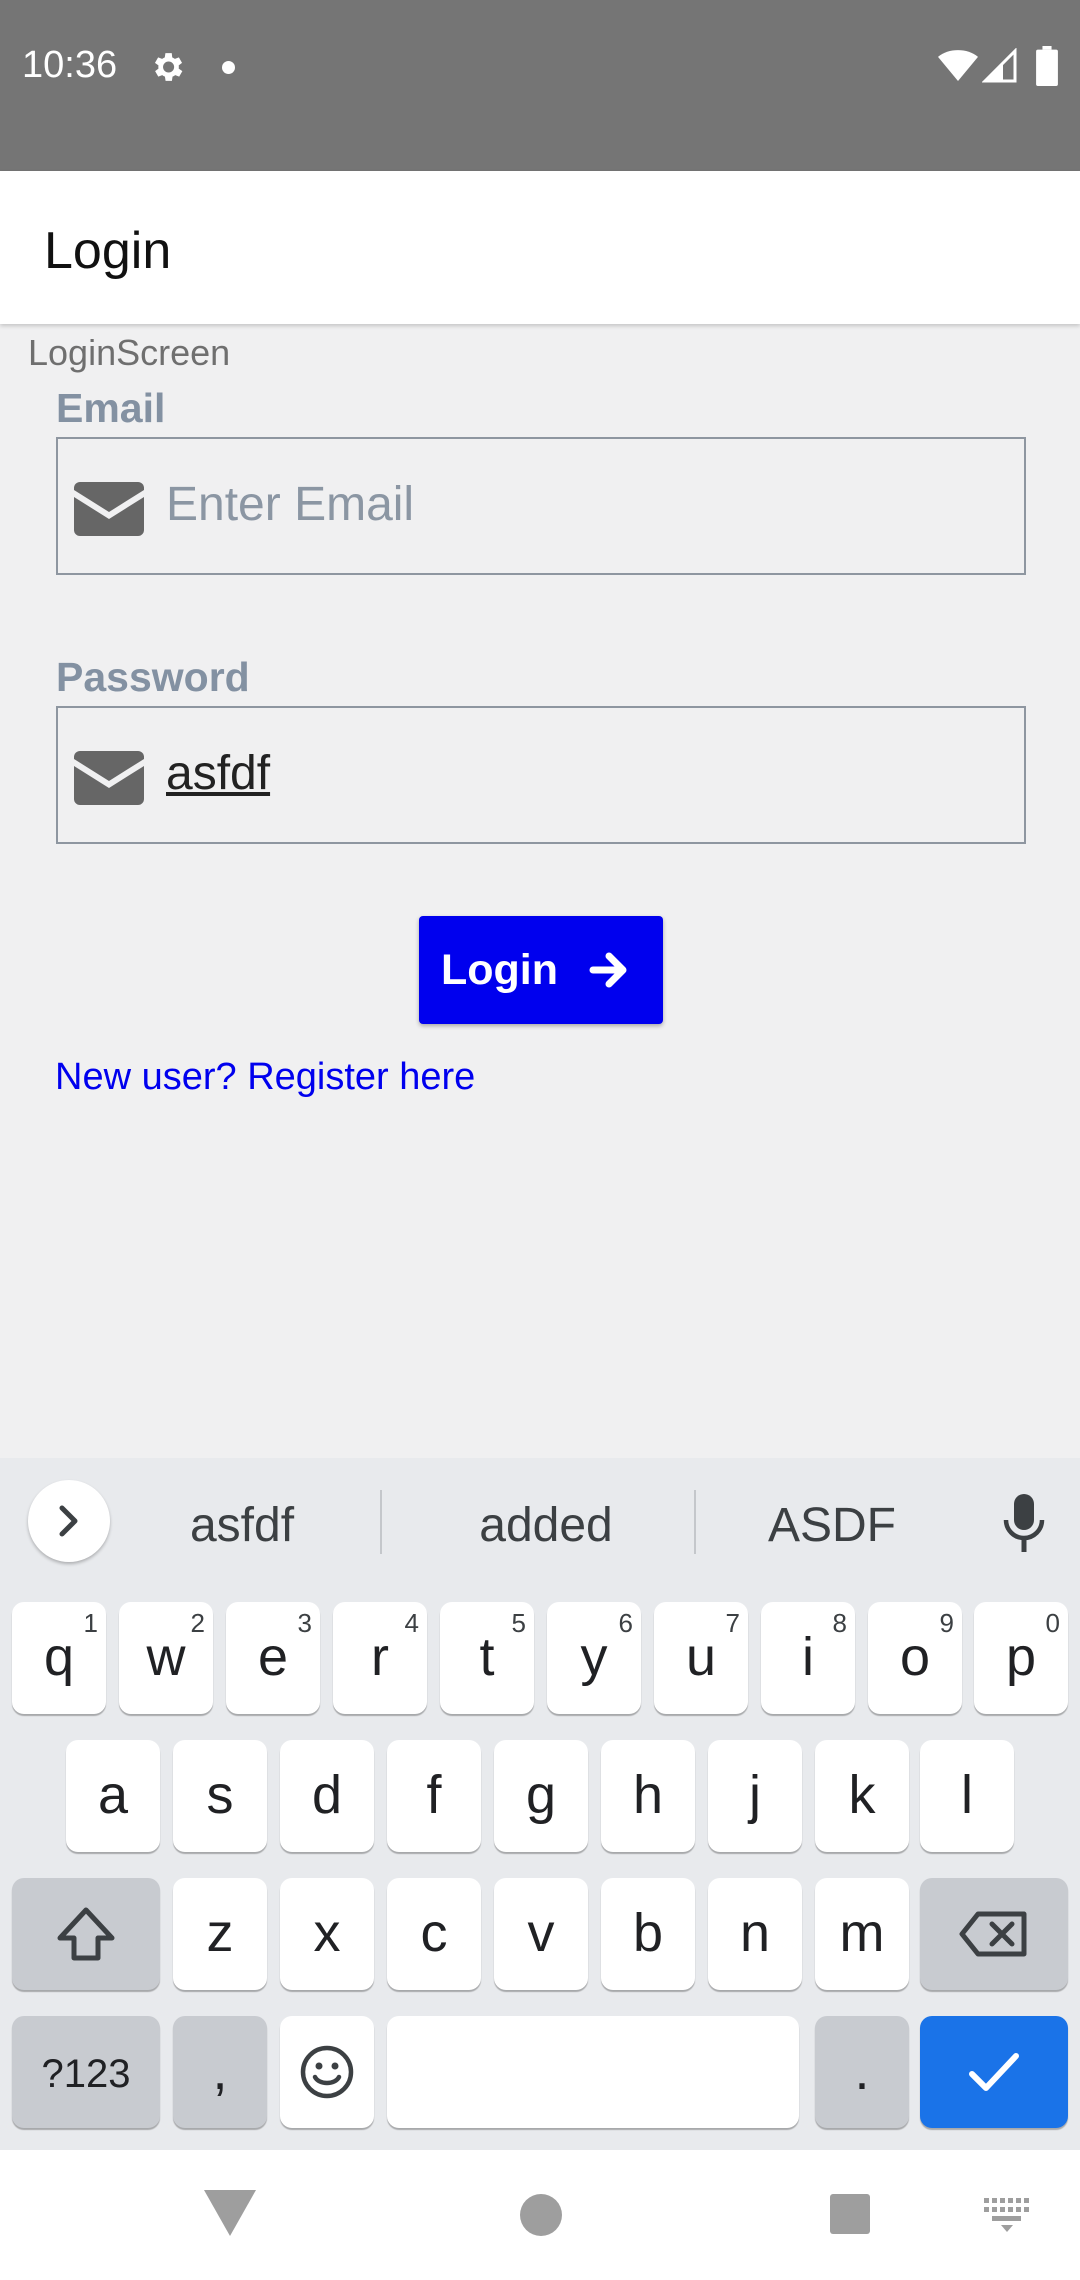 Image resolution: width=1080 pixels, height=2280 pixels. Describe the element at coordinates (608, 970) in the screenshot. I see `arrow-right-icon` at that location.